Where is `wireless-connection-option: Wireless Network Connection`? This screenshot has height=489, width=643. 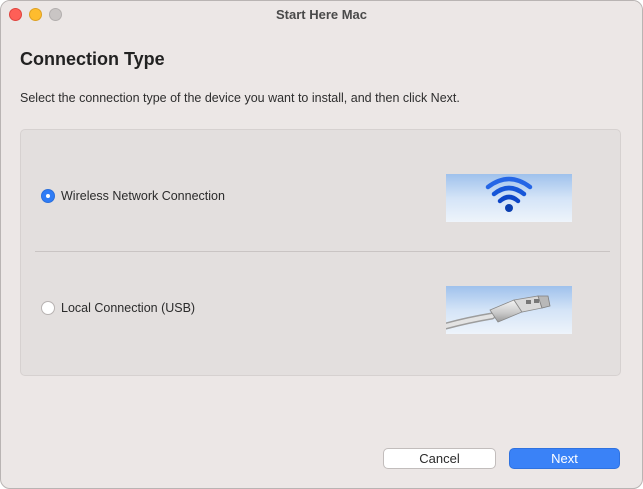 wireless-connection-option: Wireless Network Connection is located at coordinates (320, 196).